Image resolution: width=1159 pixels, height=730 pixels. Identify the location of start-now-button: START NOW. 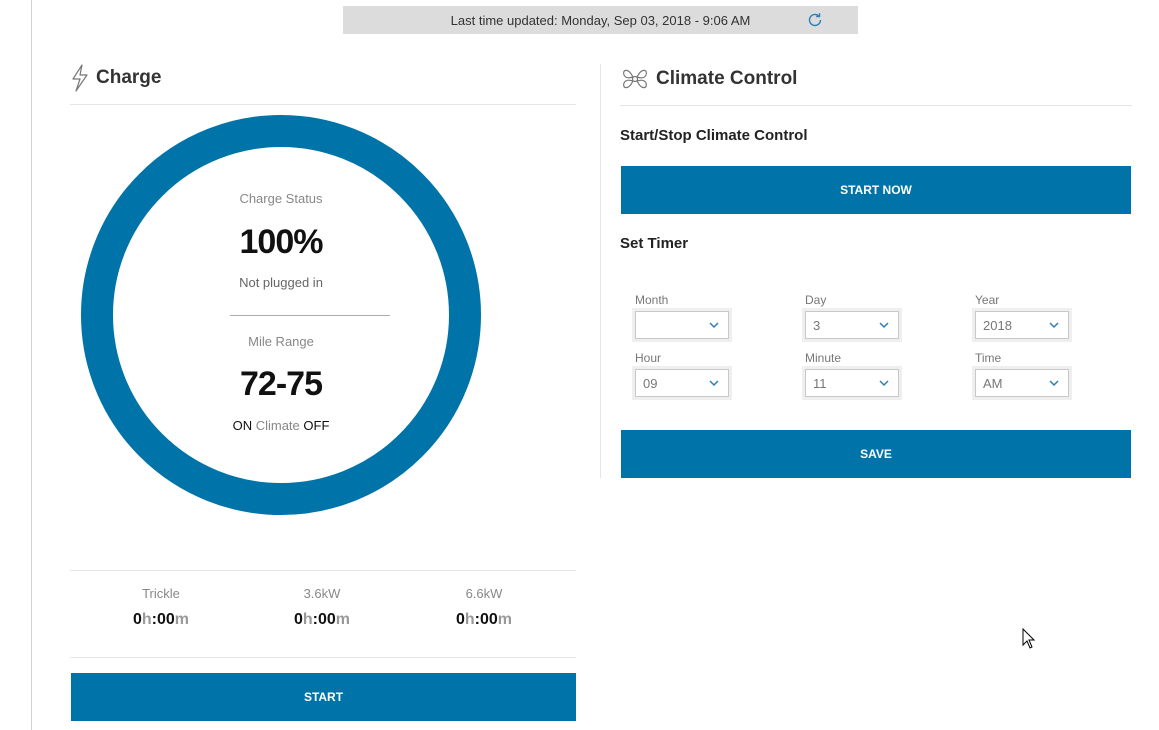
(876, 190).